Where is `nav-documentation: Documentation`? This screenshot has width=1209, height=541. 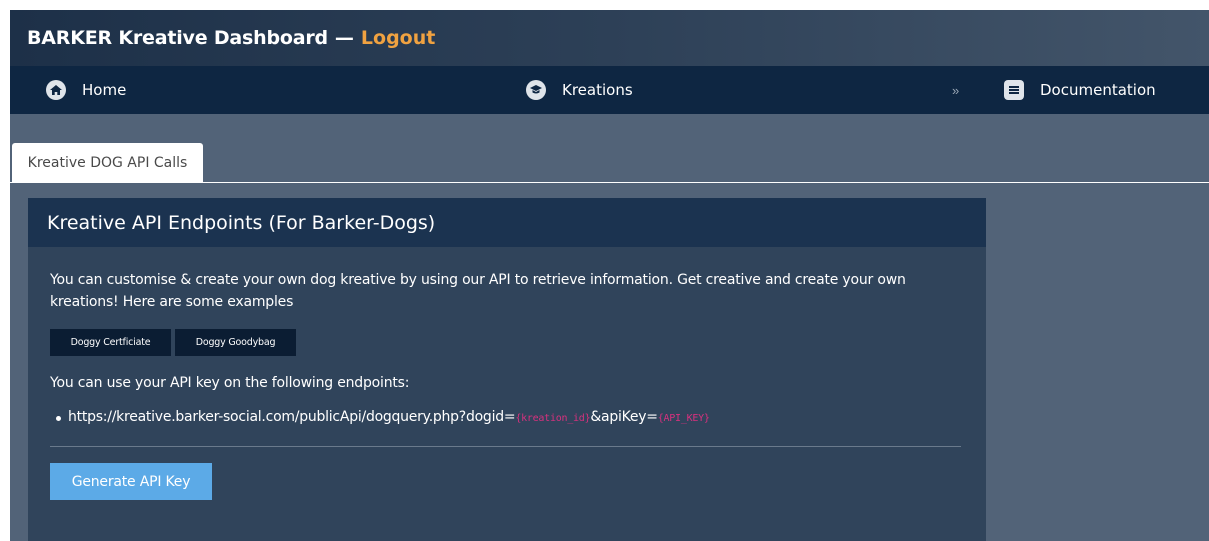 nav-documentation: Documentation is located at coordinates (1080, 90).